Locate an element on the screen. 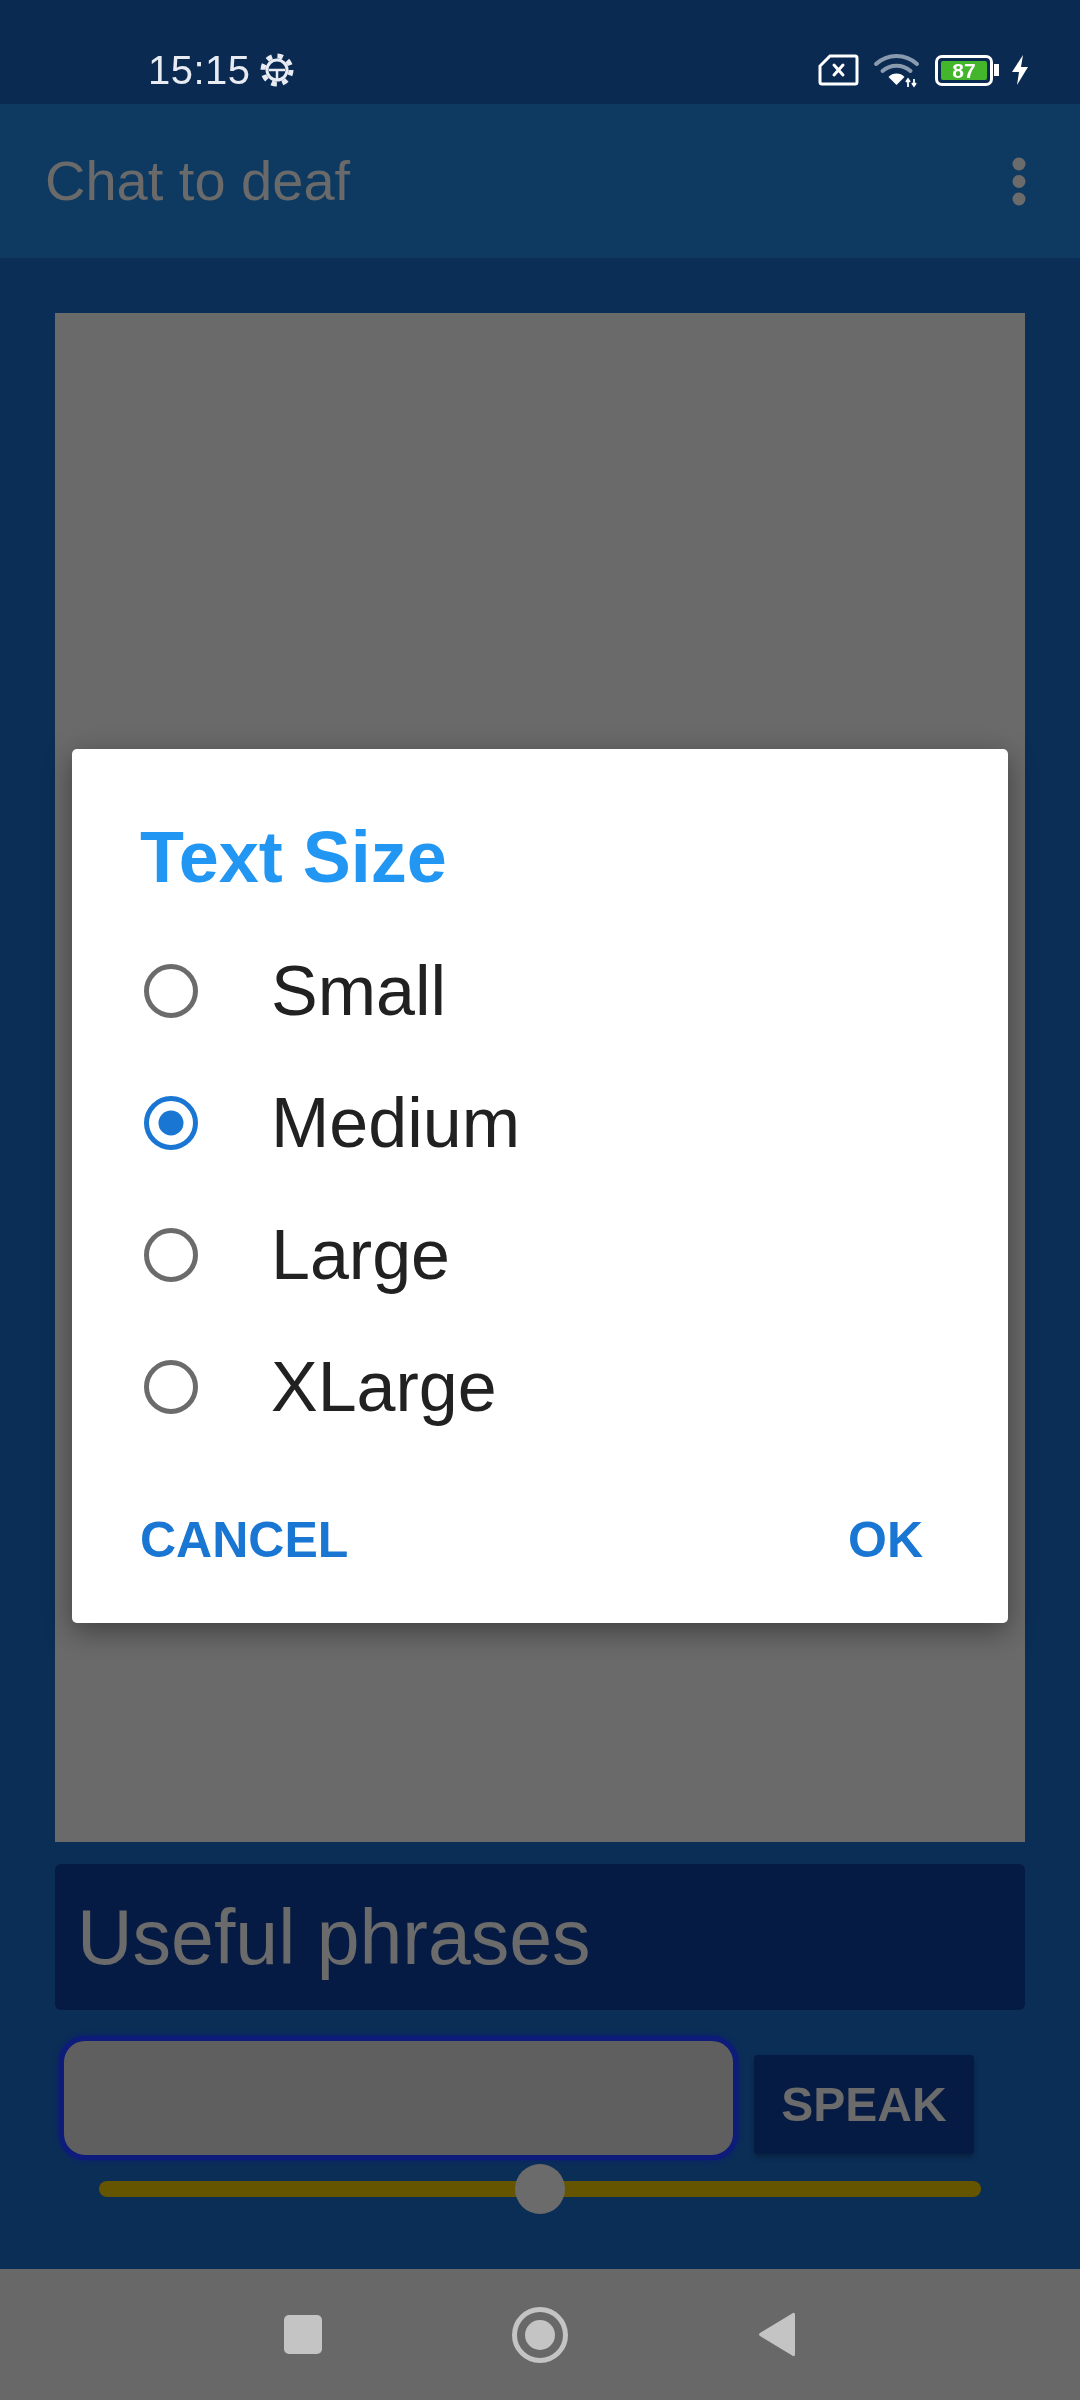 The width and height of the screenshot is (1080, 2400). wifi-icon is located at coordinates (896, 70).